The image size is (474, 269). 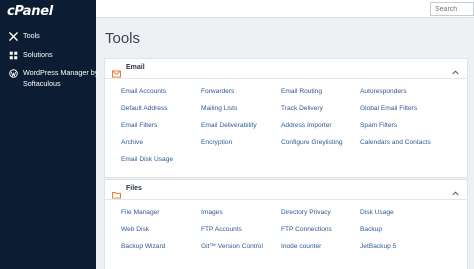 What do you see at coordinates (306, 229) in the screenshot?
I see `tool-ftp-connections: FTP Connections` at bounding box center [306, 229].